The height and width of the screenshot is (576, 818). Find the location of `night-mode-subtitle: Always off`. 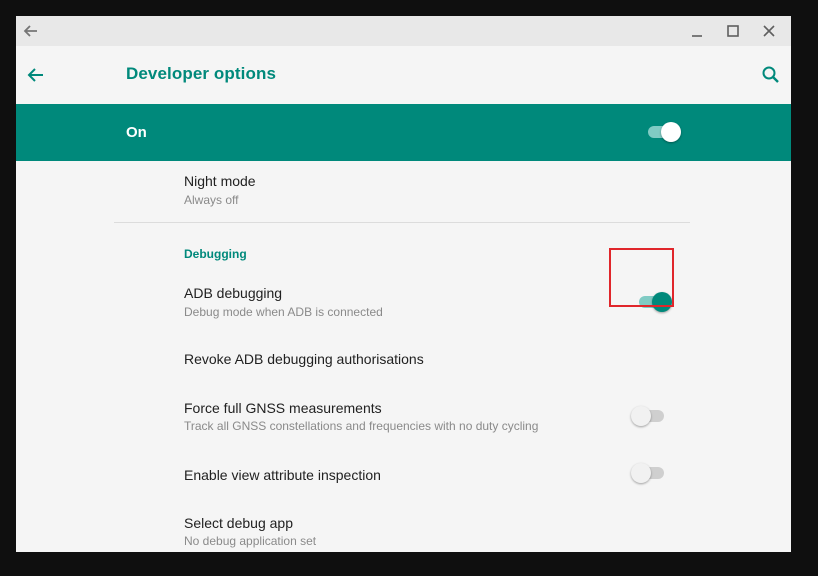

night-mode-subtitle: Always off is located at coordinates (211, 200).